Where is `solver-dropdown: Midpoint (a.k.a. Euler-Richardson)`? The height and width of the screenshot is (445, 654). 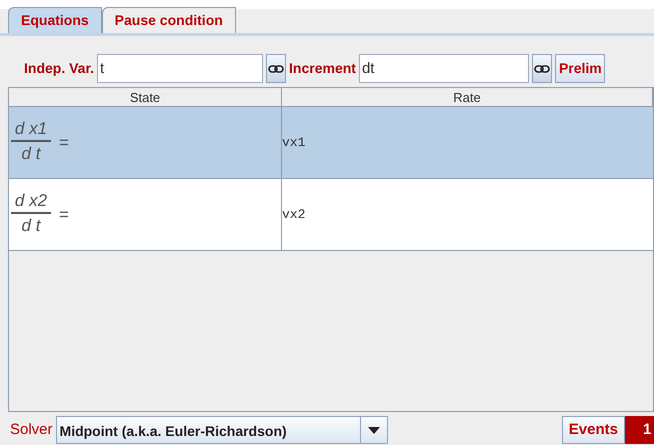
solver-dropdown: Midpoint (a.k.a. Euler-Richardson) is located at coordinates (222, 430).